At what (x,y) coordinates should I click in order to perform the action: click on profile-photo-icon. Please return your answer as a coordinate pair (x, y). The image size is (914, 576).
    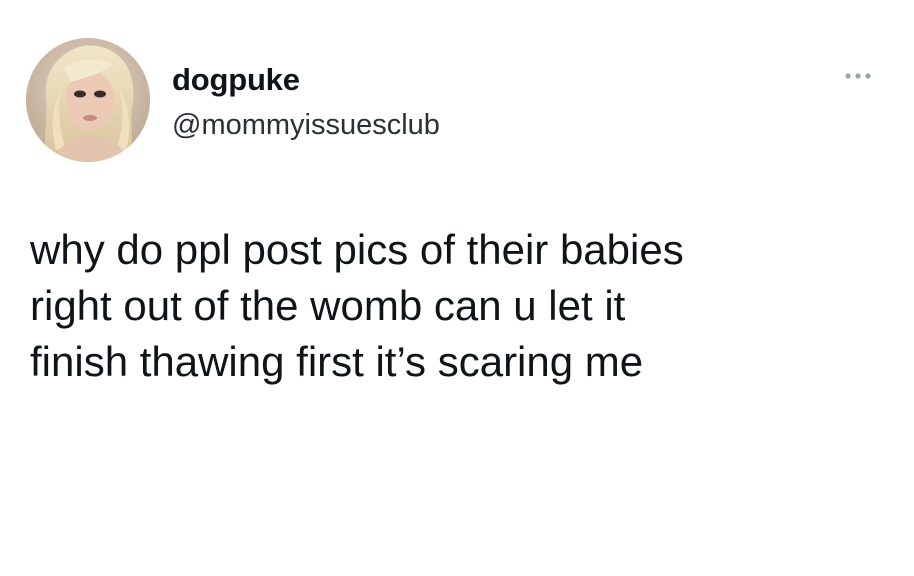
    Looking at the image, I should click on (88, 100).